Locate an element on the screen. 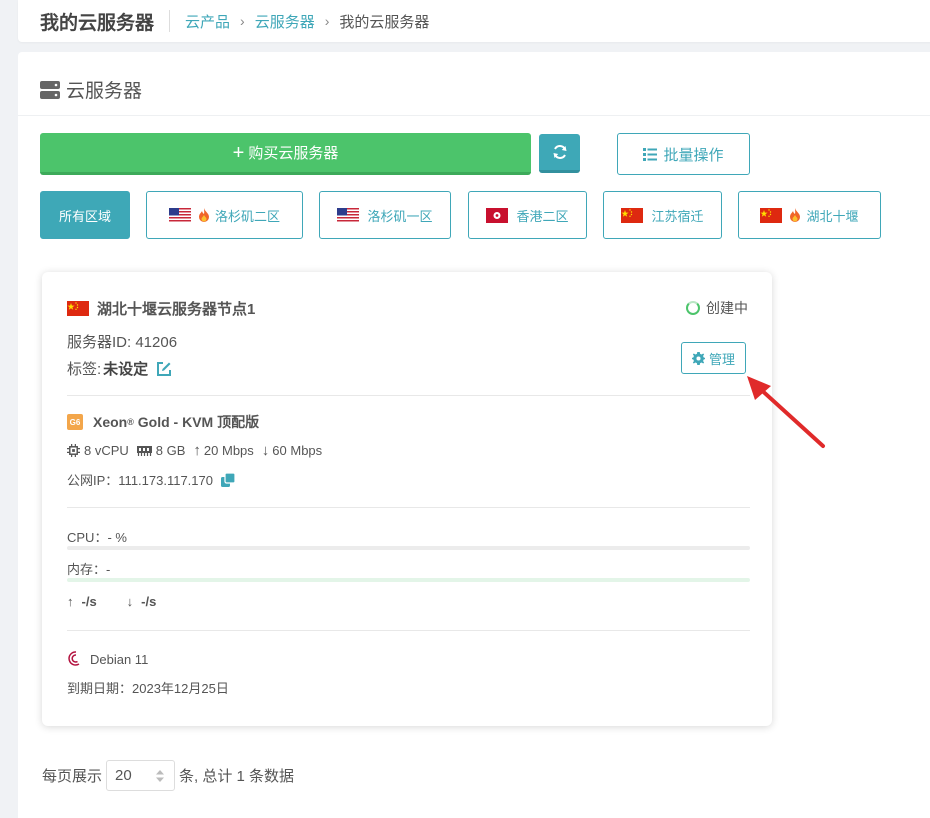  region-label: 江苏宿迁 is located at coordinates (677, 216).